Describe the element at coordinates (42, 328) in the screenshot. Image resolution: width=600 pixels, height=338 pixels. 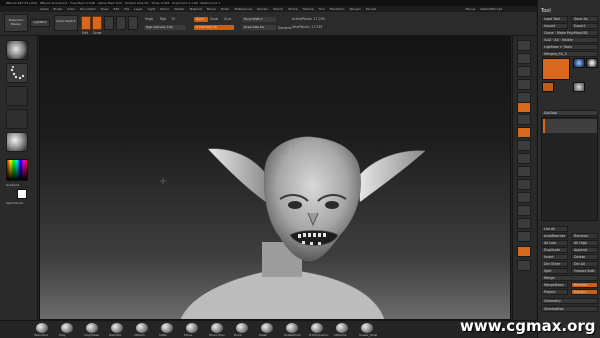
I see `brush-icon-standard` at that location.